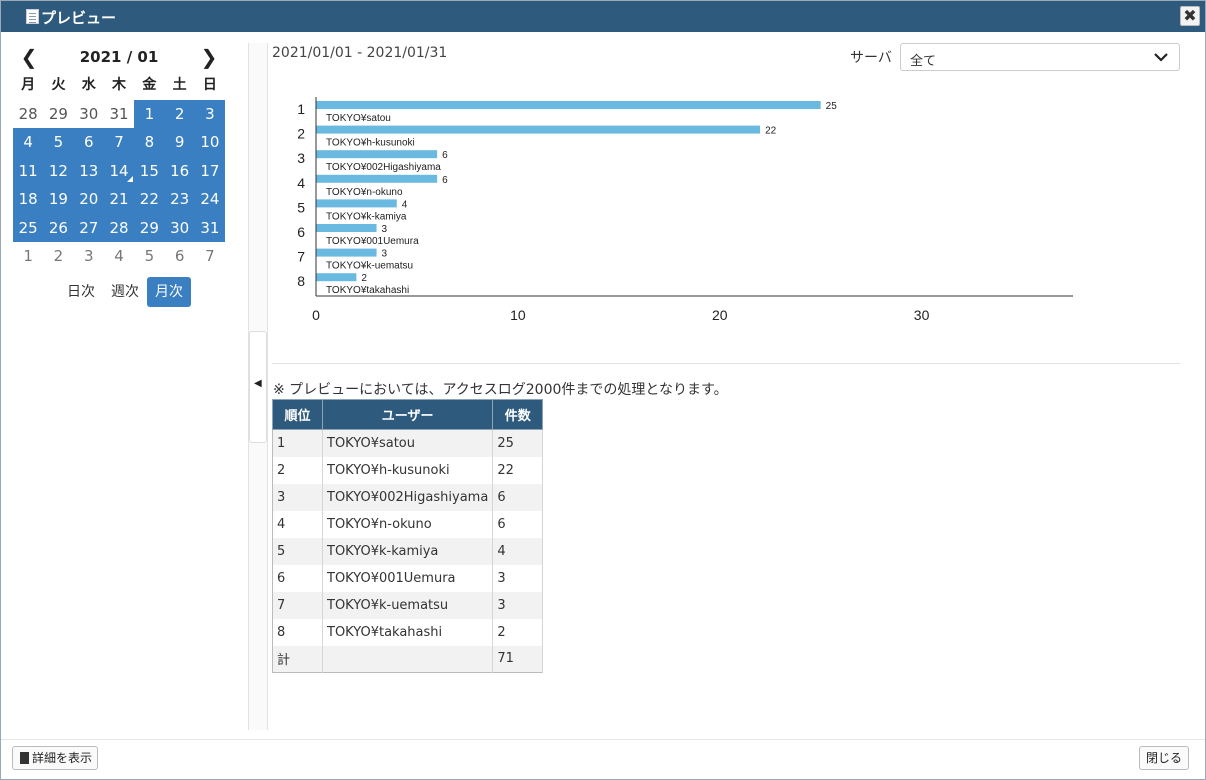  Describe the element at coordinates (405, 204) in the screenshot. I see `bar-value-label: 4` at that location.